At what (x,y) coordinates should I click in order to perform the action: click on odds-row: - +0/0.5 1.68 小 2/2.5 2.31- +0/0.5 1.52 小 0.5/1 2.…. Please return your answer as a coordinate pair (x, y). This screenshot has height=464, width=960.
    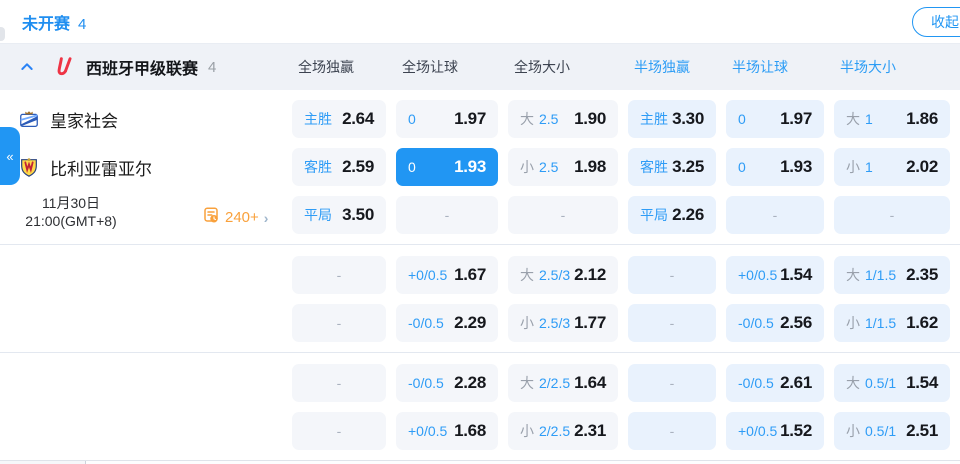
    Looking at the image, I should click on (626, 431).